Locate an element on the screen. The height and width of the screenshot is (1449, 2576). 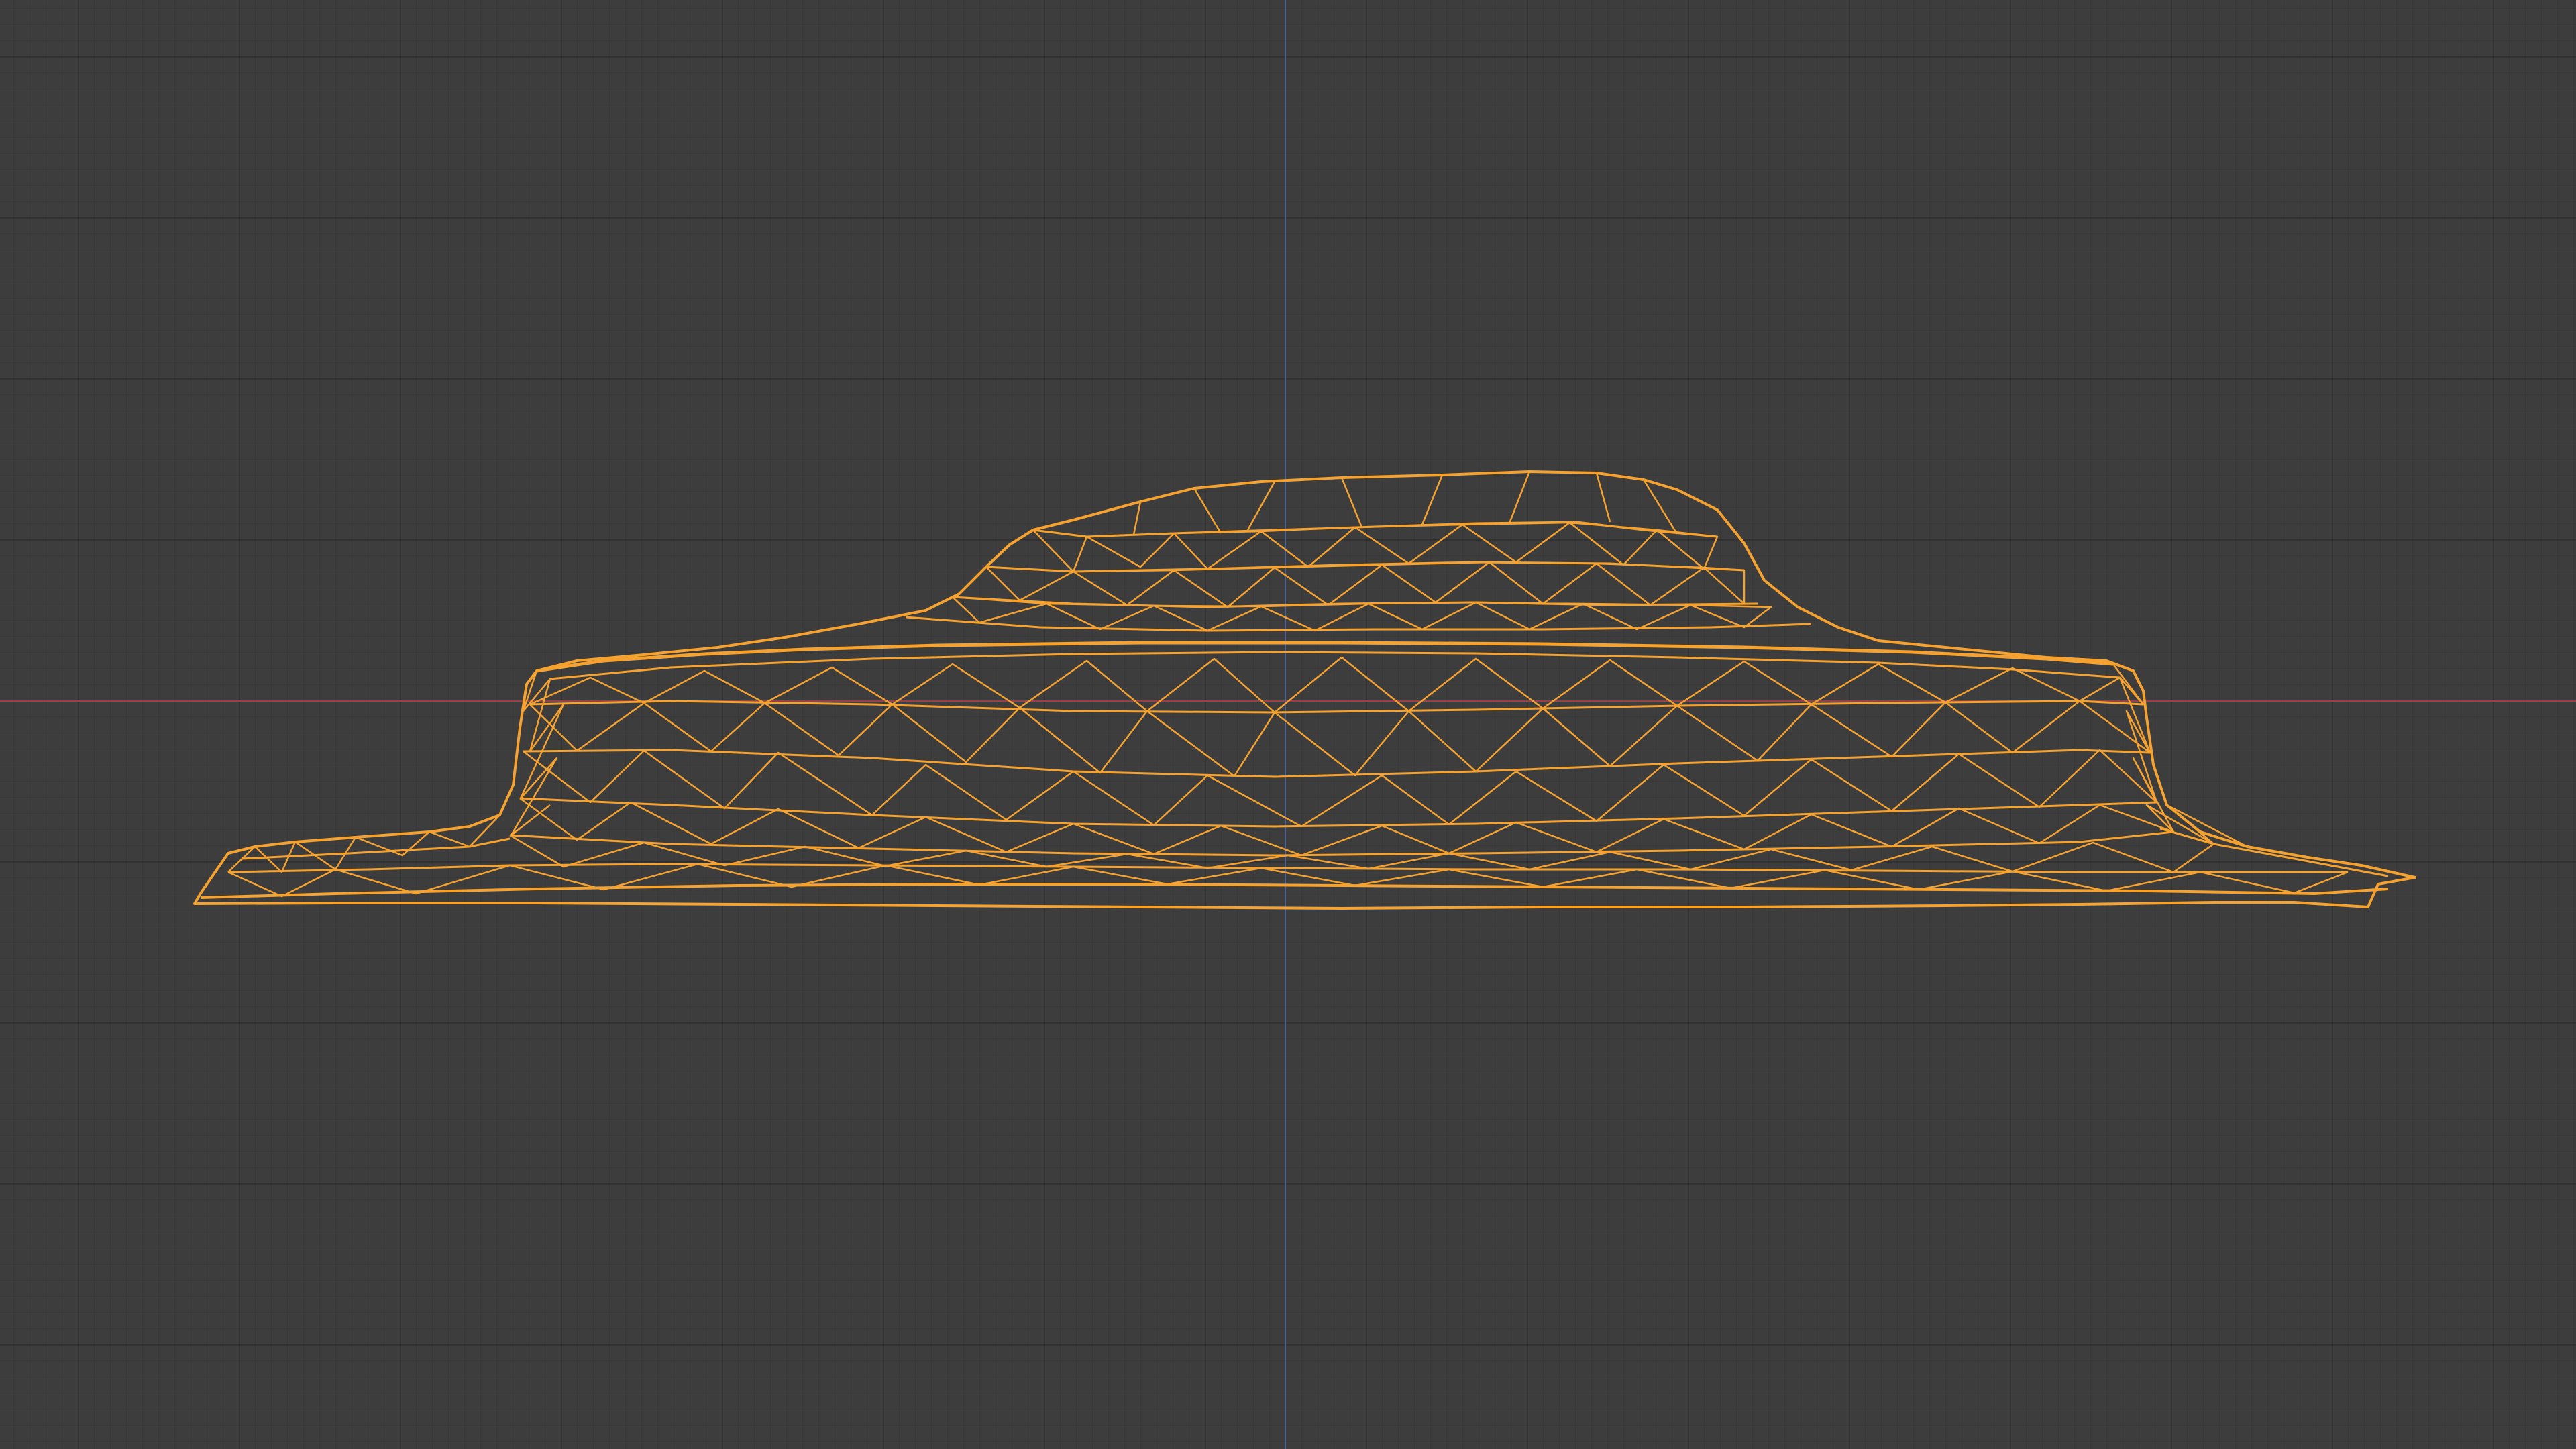
mesh-end-caps is located at coordinates (1237, 768).